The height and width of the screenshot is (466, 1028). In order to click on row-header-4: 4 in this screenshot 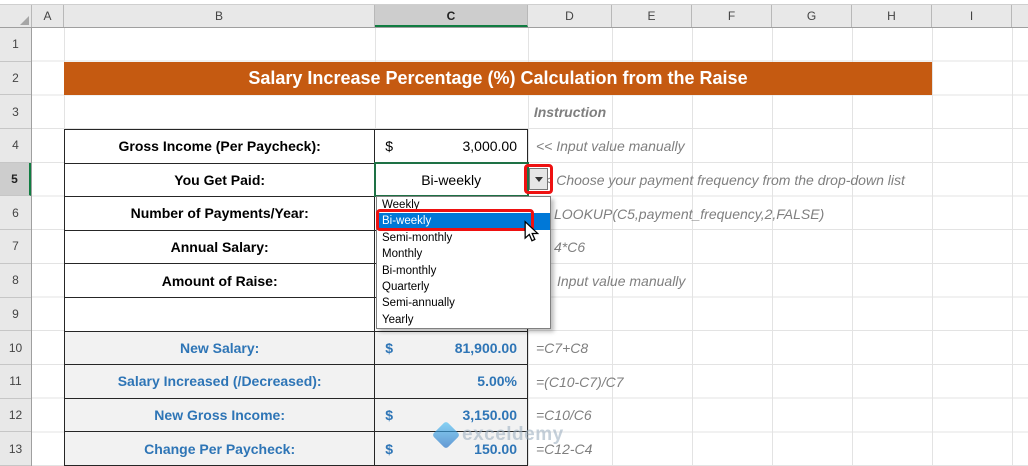, I will do `click(15, 146)`.